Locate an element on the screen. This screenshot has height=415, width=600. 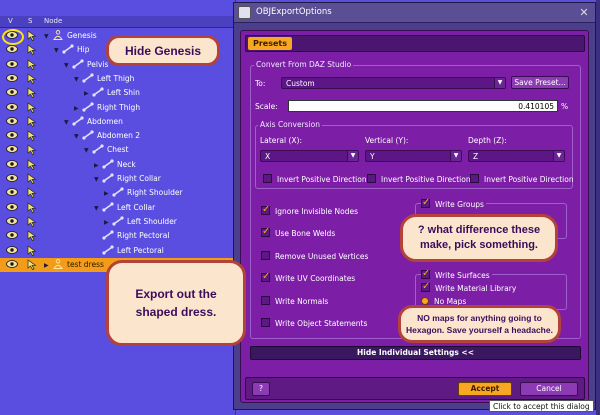
write-material-library-checkbox: Write Material Library is located at coordinates (469, 287).